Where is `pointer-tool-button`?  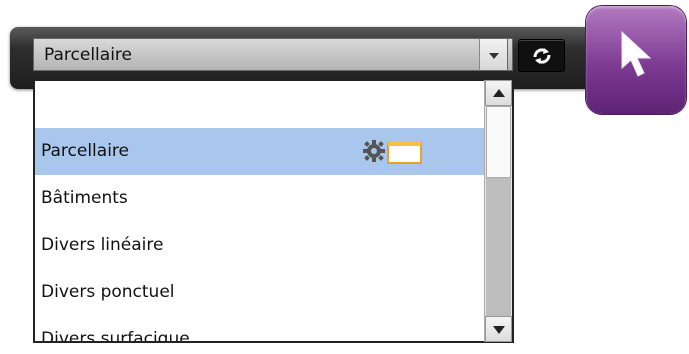
pointer-tool-button is located at coordinates (636, 60).